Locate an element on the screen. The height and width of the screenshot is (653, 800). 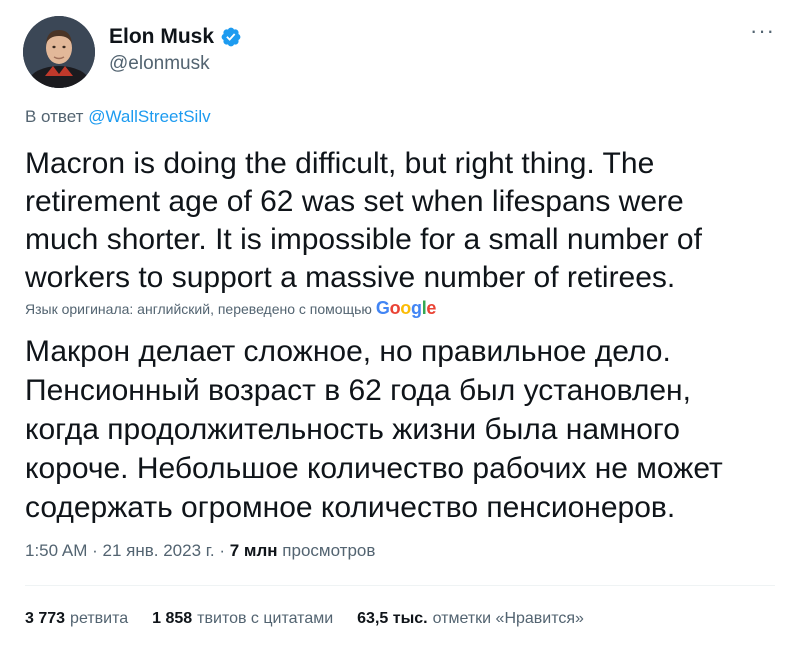
divider is located at coordinates (400, 585).